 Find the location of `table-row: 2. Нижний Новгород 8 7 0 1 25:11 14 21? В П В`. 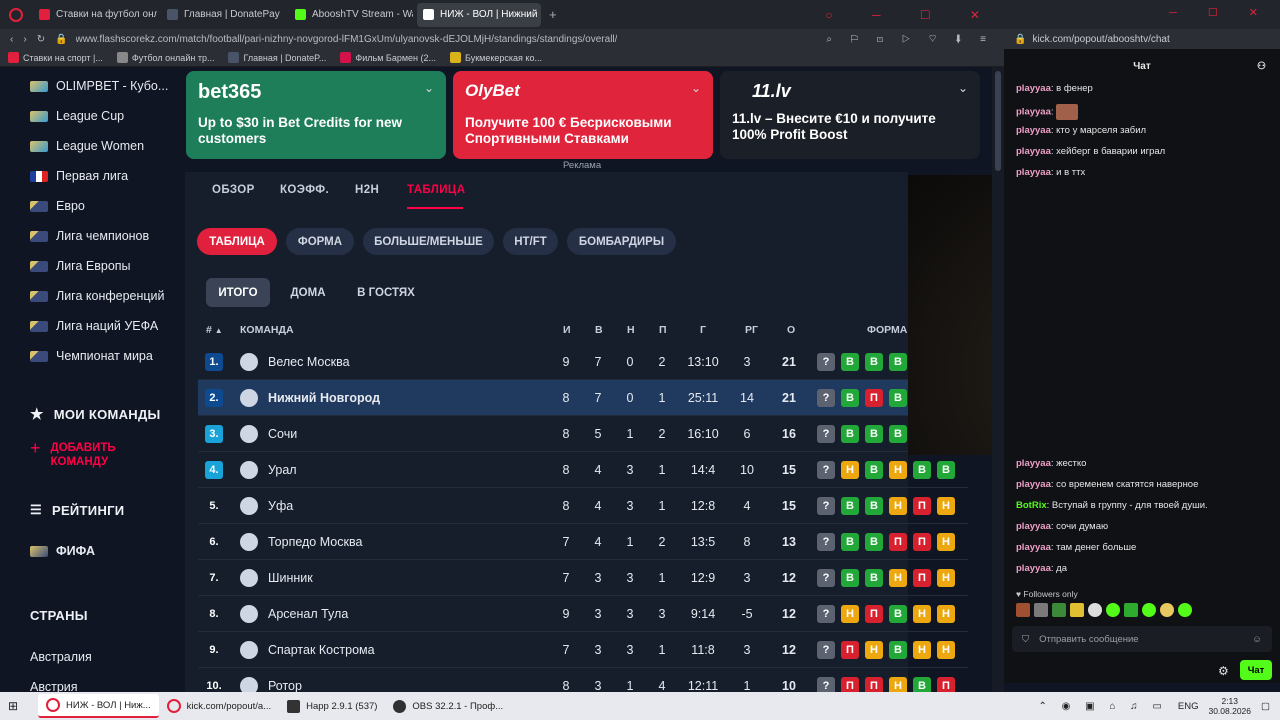

table-row: 2. Нижний Новгород 8 7 0 1 25:11 14 21? В П В is located at coordinates (583, 398).